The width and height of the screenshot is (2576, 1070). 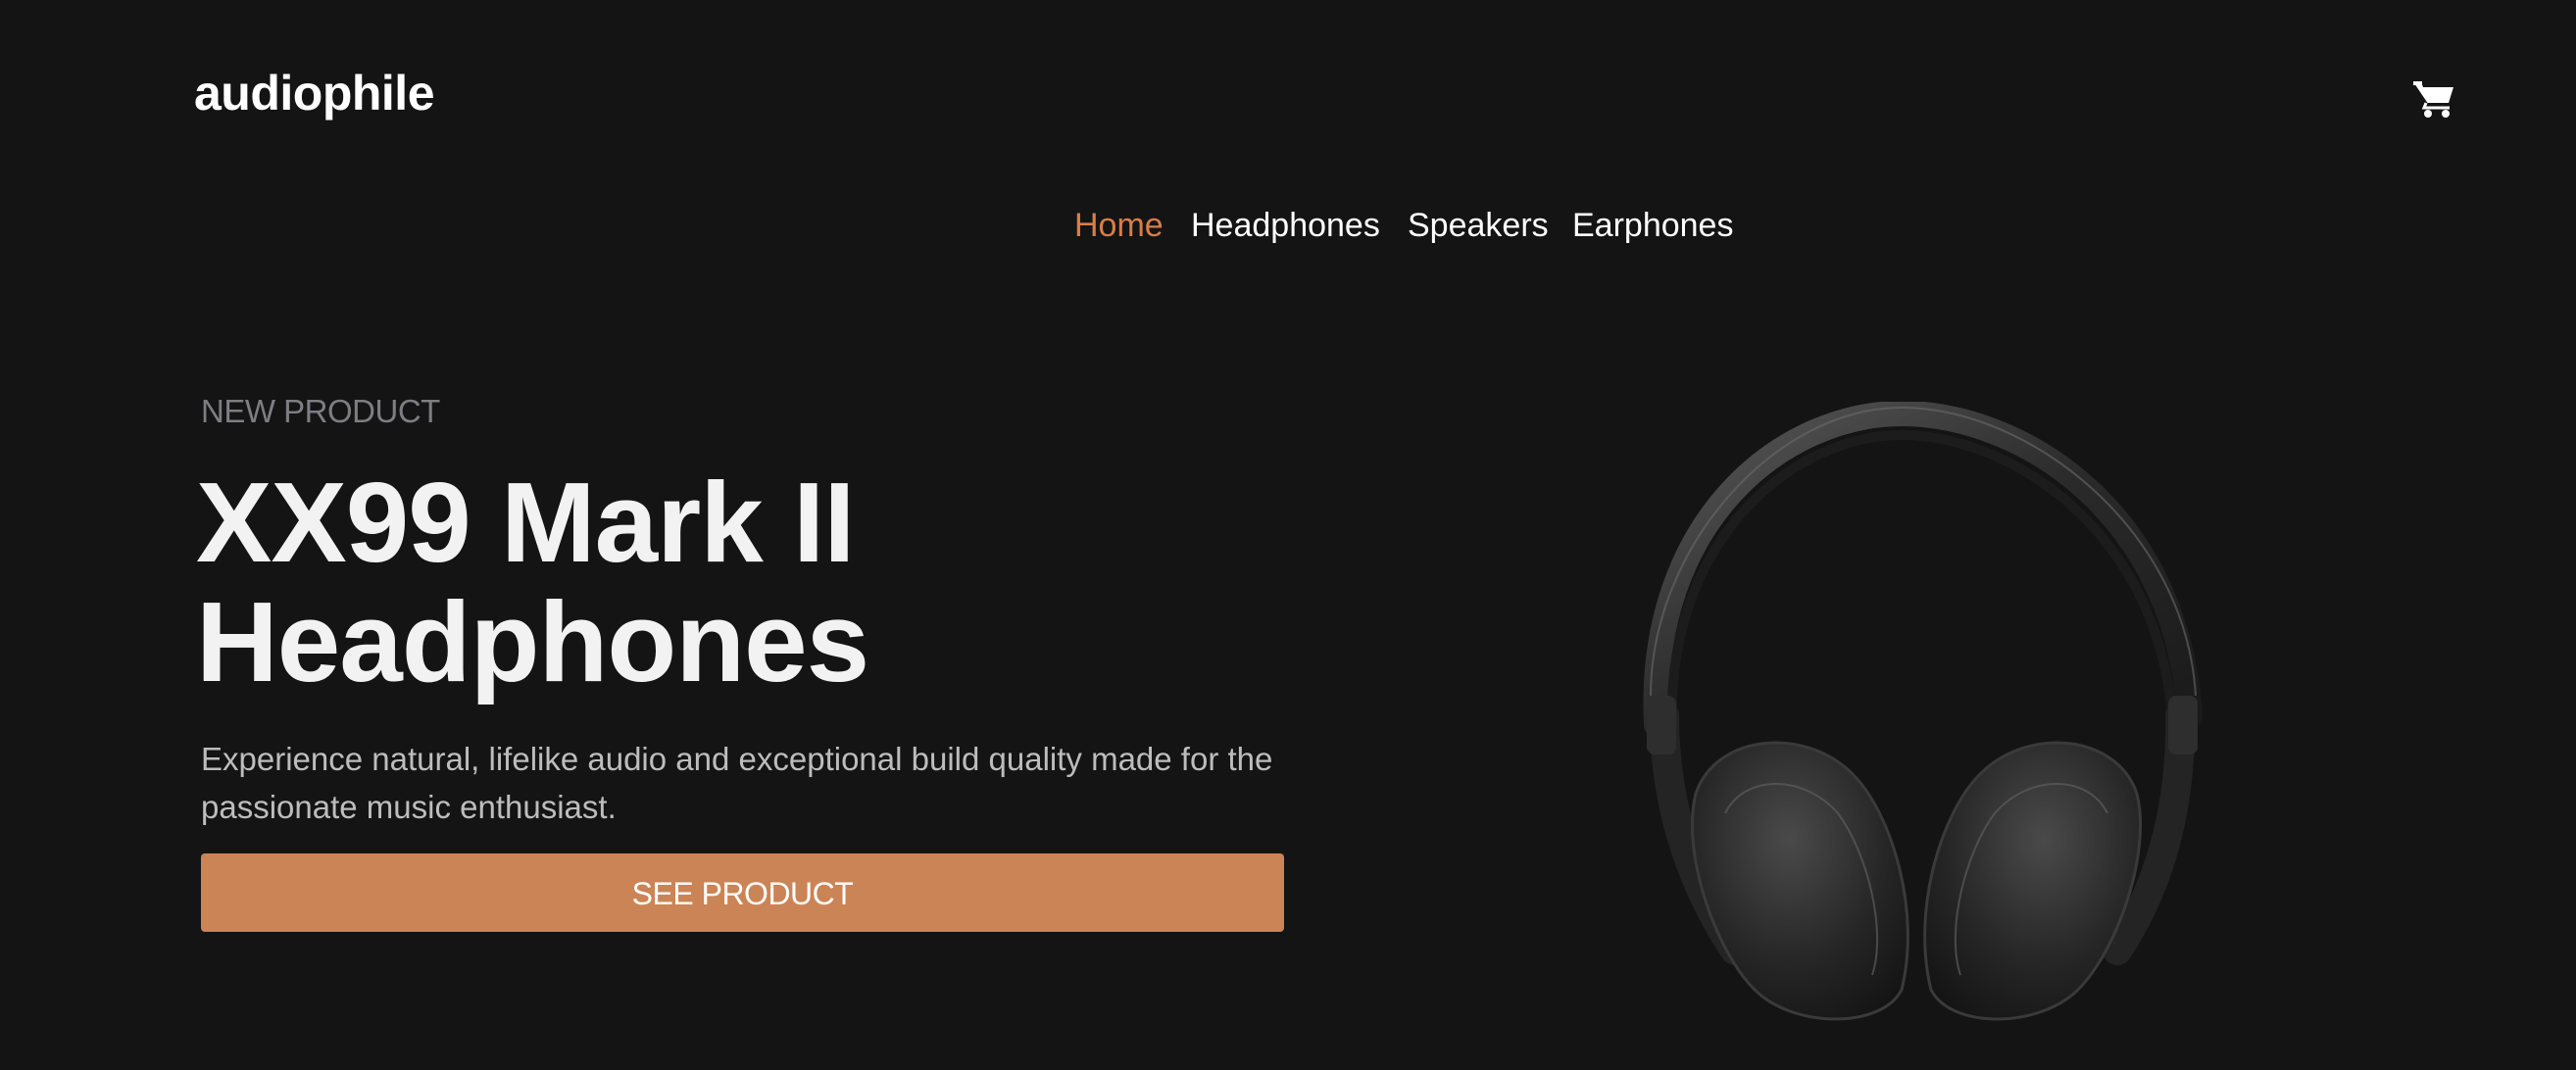 What do you see at coordinates (314, 93) in the screenshot?
I see `logo: audiophile` at bounding box center [314, 93].